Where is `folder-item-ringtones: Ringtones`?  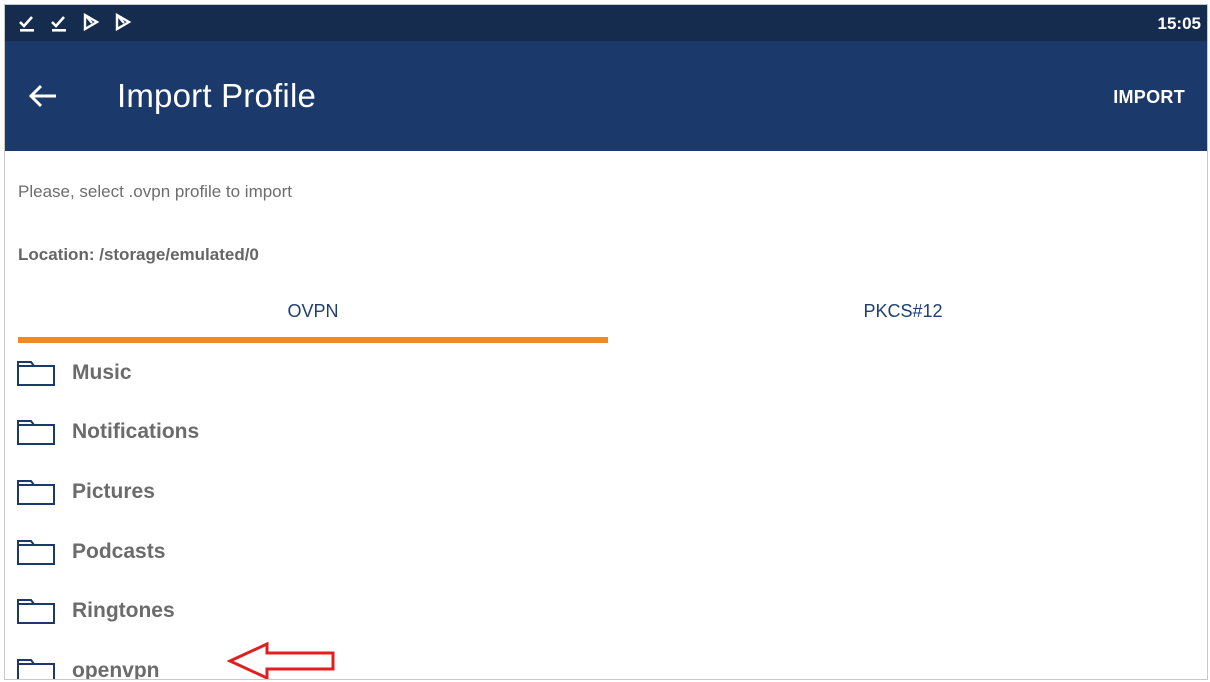
folder-item-ringtones: Ringtones is located at coordinates (606, 611).